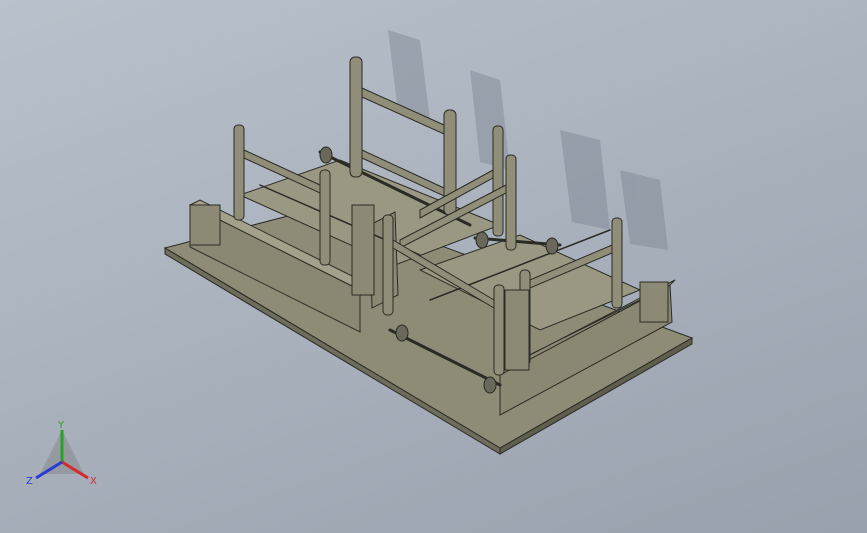 This screenshot has height=533, width=867. I want to click on z-axis-label: Z, so click(29, 481).